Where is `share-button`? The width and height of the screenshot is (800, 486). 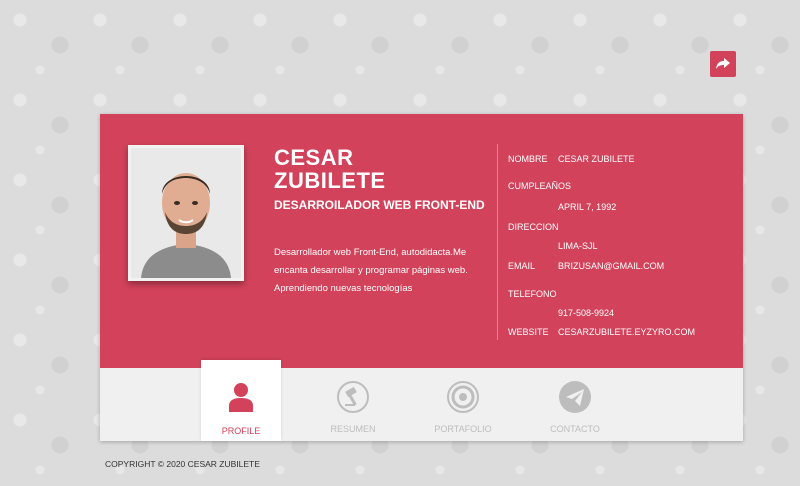
share-button is located at coordinates (723, 64).